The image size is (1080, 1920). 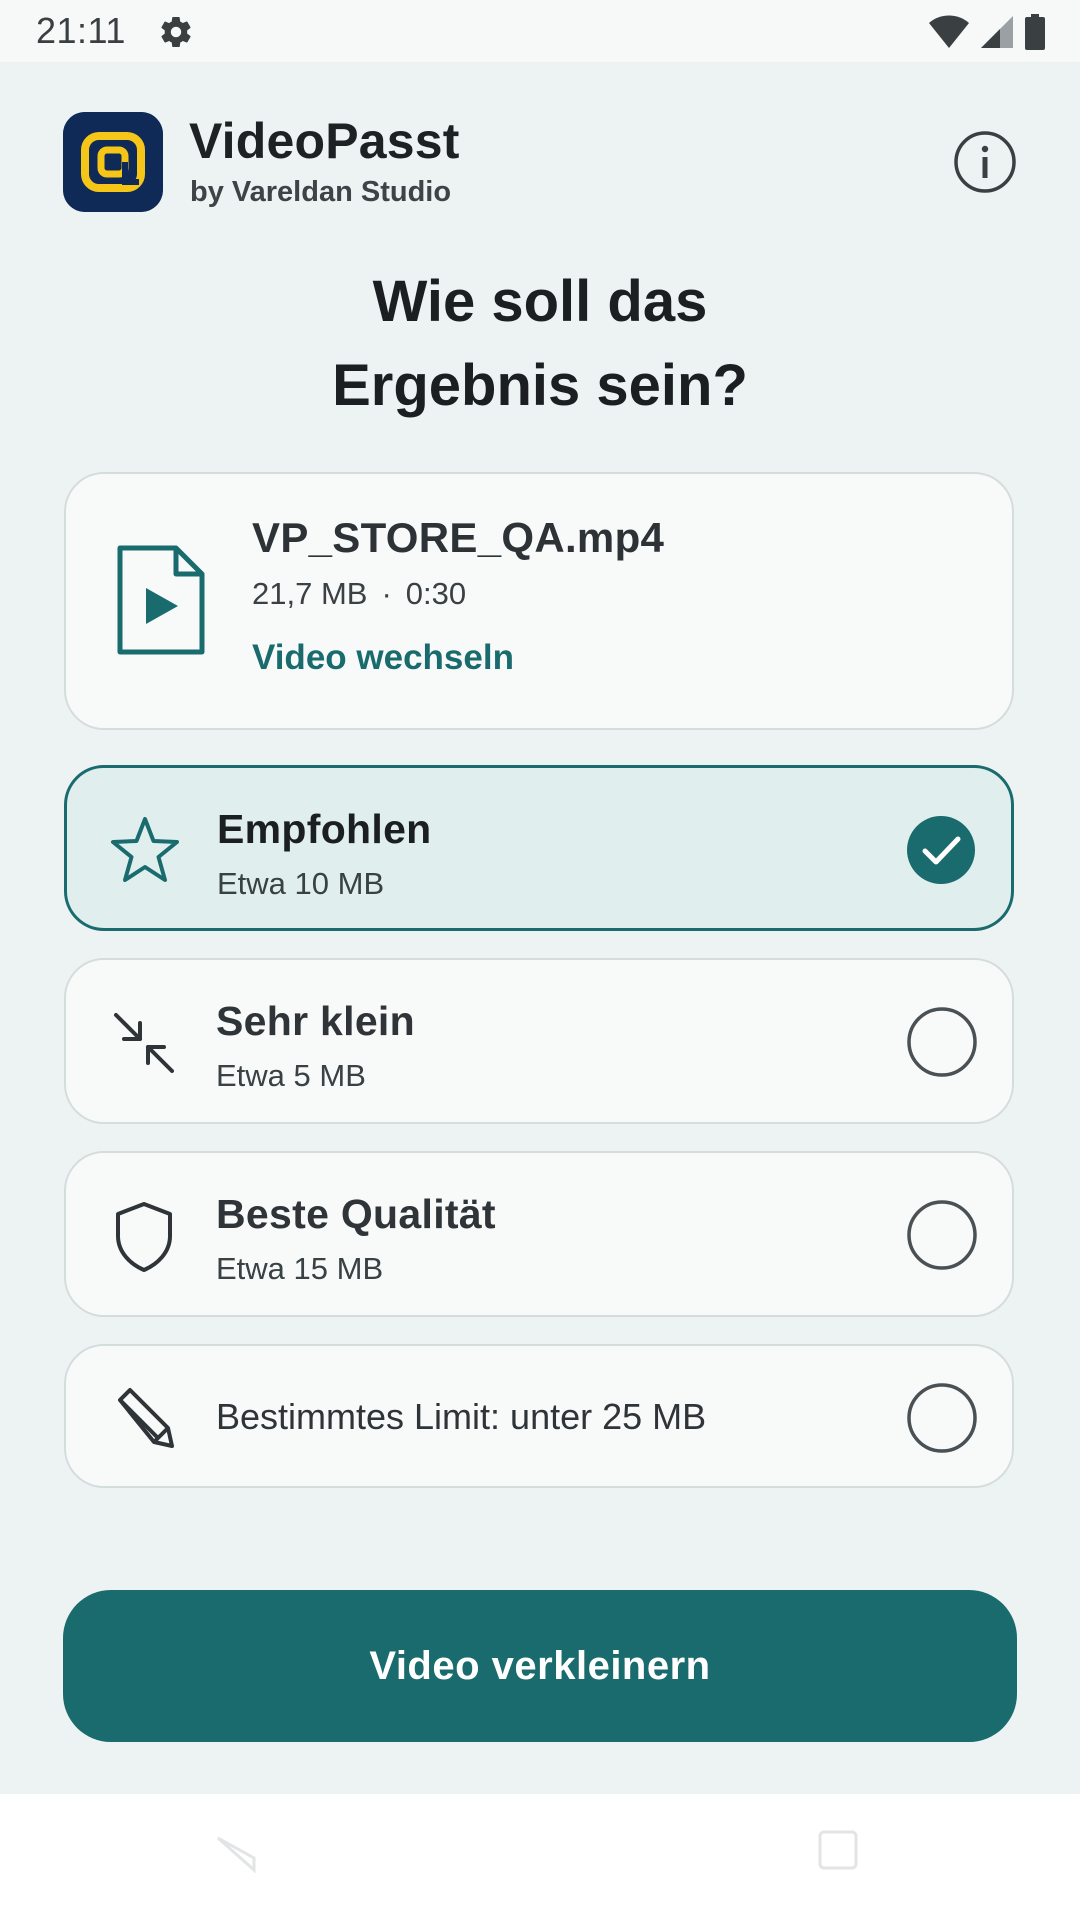 I want to click on option-subtitle: Etwa 5 MB, so click(x=291, y=1075).